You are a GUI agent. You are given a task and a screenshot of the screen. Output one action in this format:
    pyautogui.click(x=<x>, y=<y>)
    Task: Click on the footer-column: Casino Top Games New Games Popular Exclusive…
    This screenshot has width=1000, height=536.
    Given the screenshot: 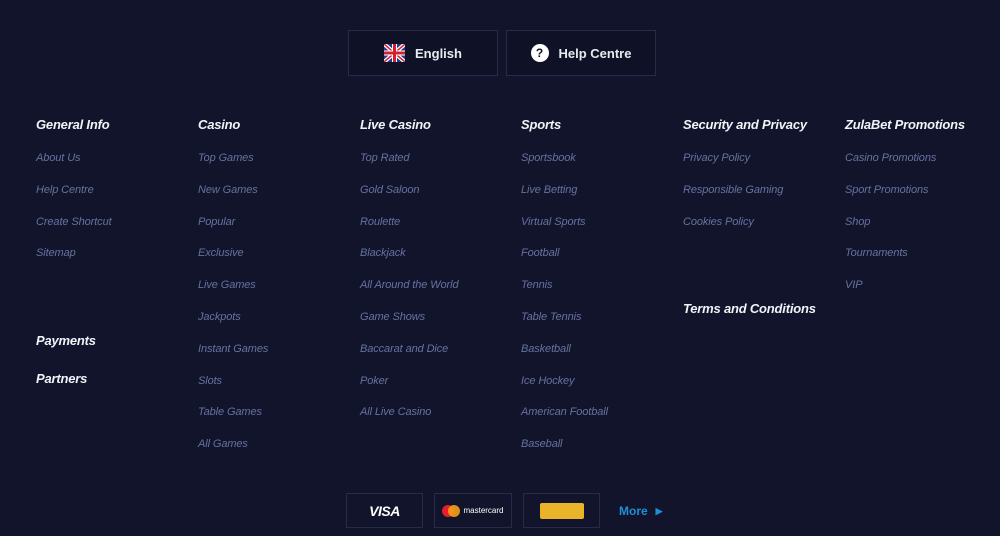 What is the action you would take?
    pyautogui.click(x=278, y=293)
    